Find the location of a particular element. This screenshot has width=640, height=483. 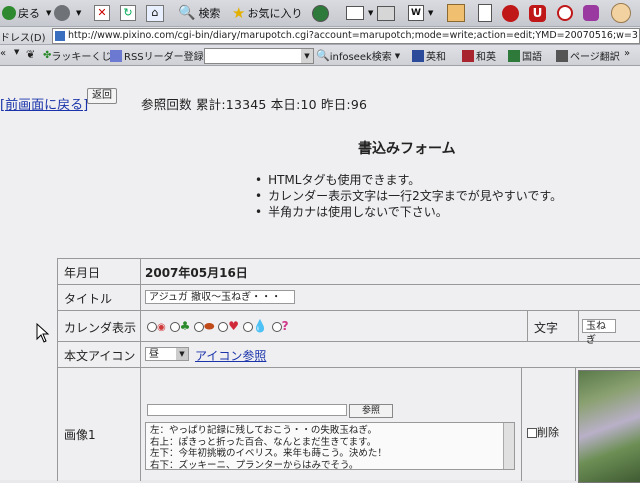

refresh-icon: ↻ is located at coordinates (128, 13).